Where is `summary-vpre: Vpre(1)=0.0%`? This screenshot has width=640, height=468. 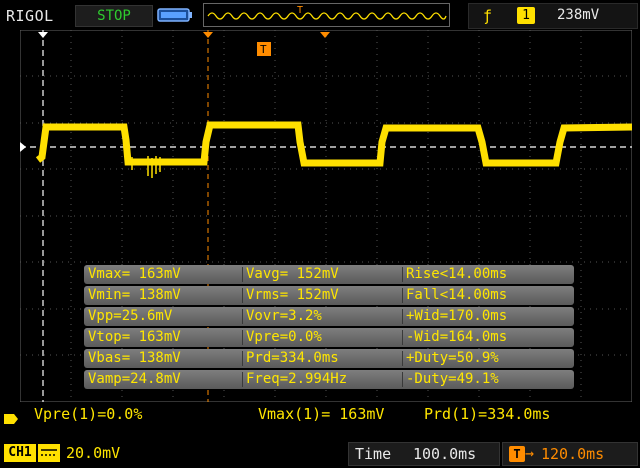
summary-vpre: Vpre(1)=0.0% is located at coordinates (88, 414).